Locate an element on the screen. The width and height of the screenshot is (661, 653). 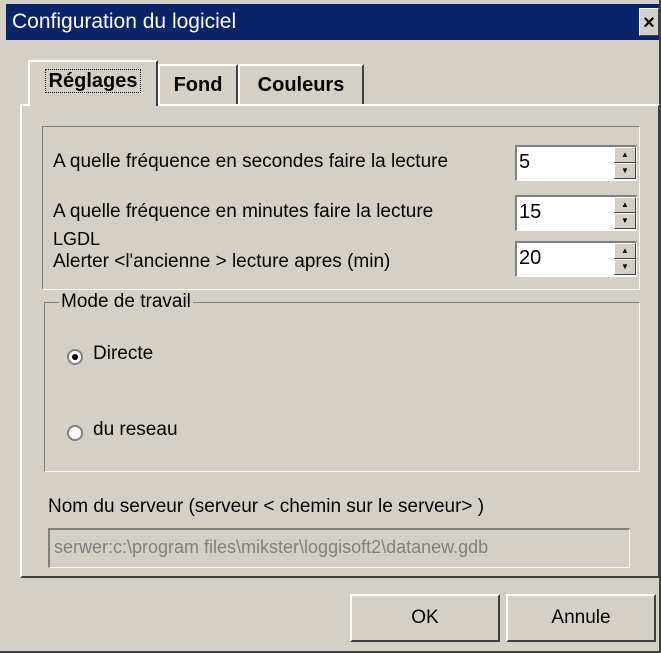
radio-directe is located at coordinates (75, 357).